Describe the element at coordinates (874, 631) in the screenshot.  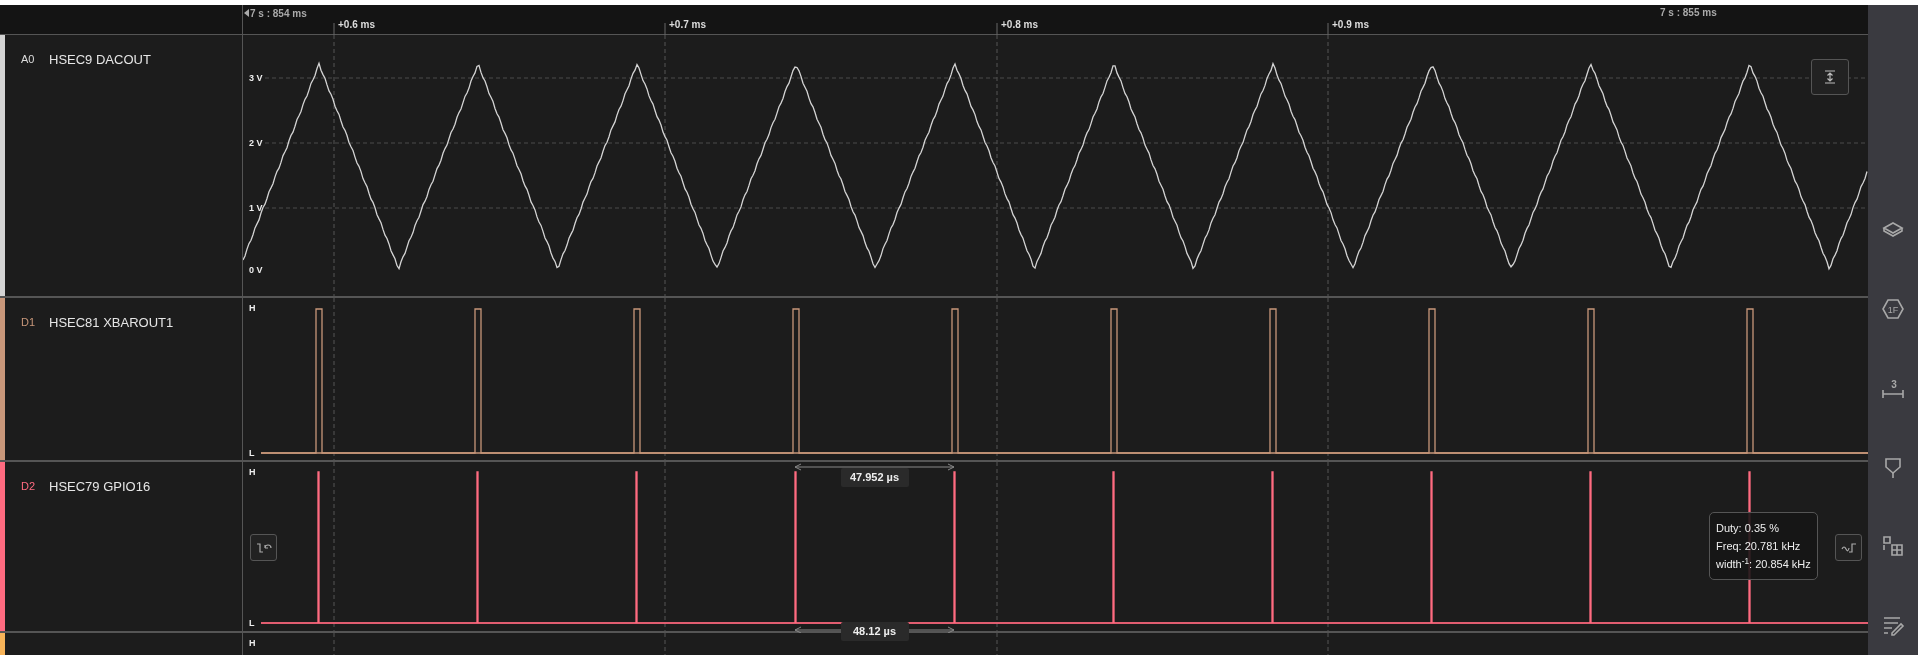
I see `measurement-label: 48.12 µs` at that location.